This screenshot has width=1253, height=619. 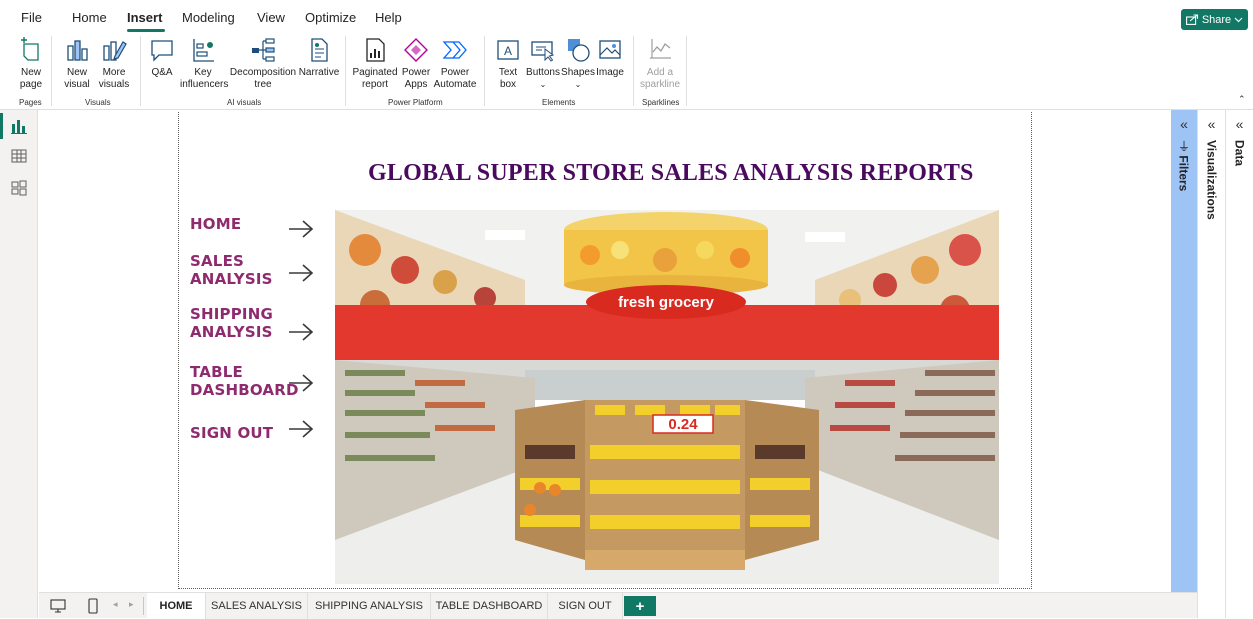 I want to click on power-apps-icon, so click(x=416, y=50).